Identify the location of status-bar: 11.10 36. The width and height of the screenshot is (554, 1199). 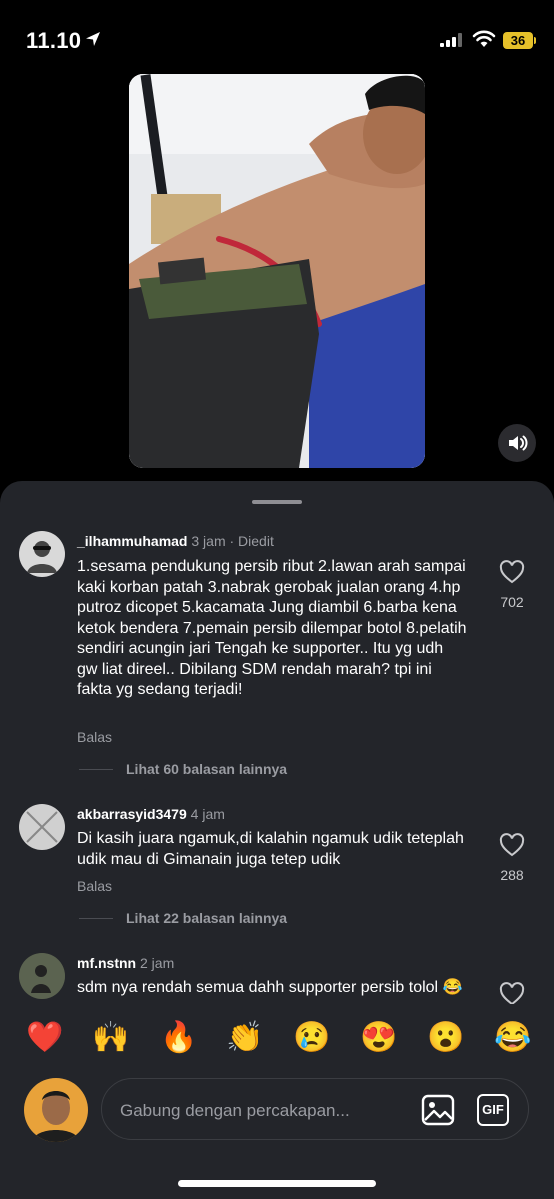
(277, 40).